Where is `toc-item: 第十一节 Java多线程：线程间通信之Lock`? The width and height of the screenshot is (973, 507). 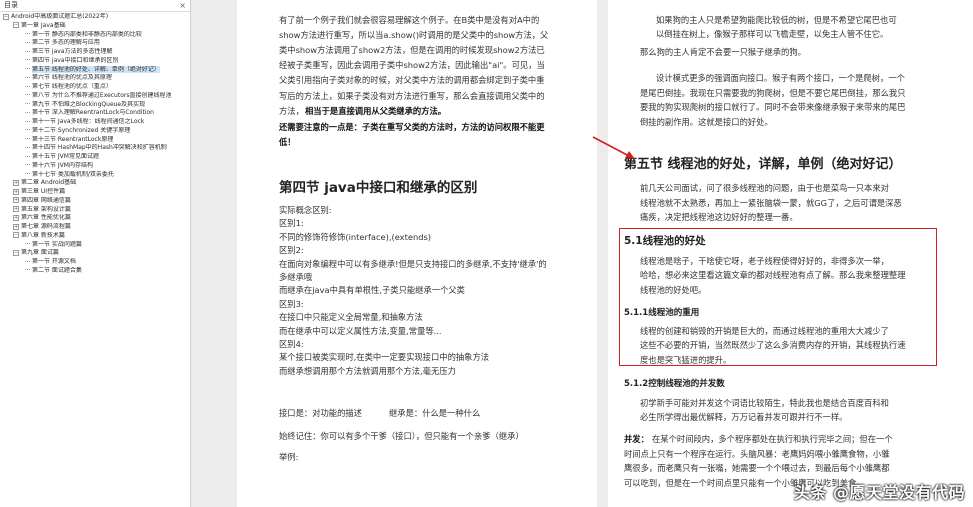 toc-item: 第十一节 Java多线程：线程间通信之Lock is located at coordinates (95, 122).